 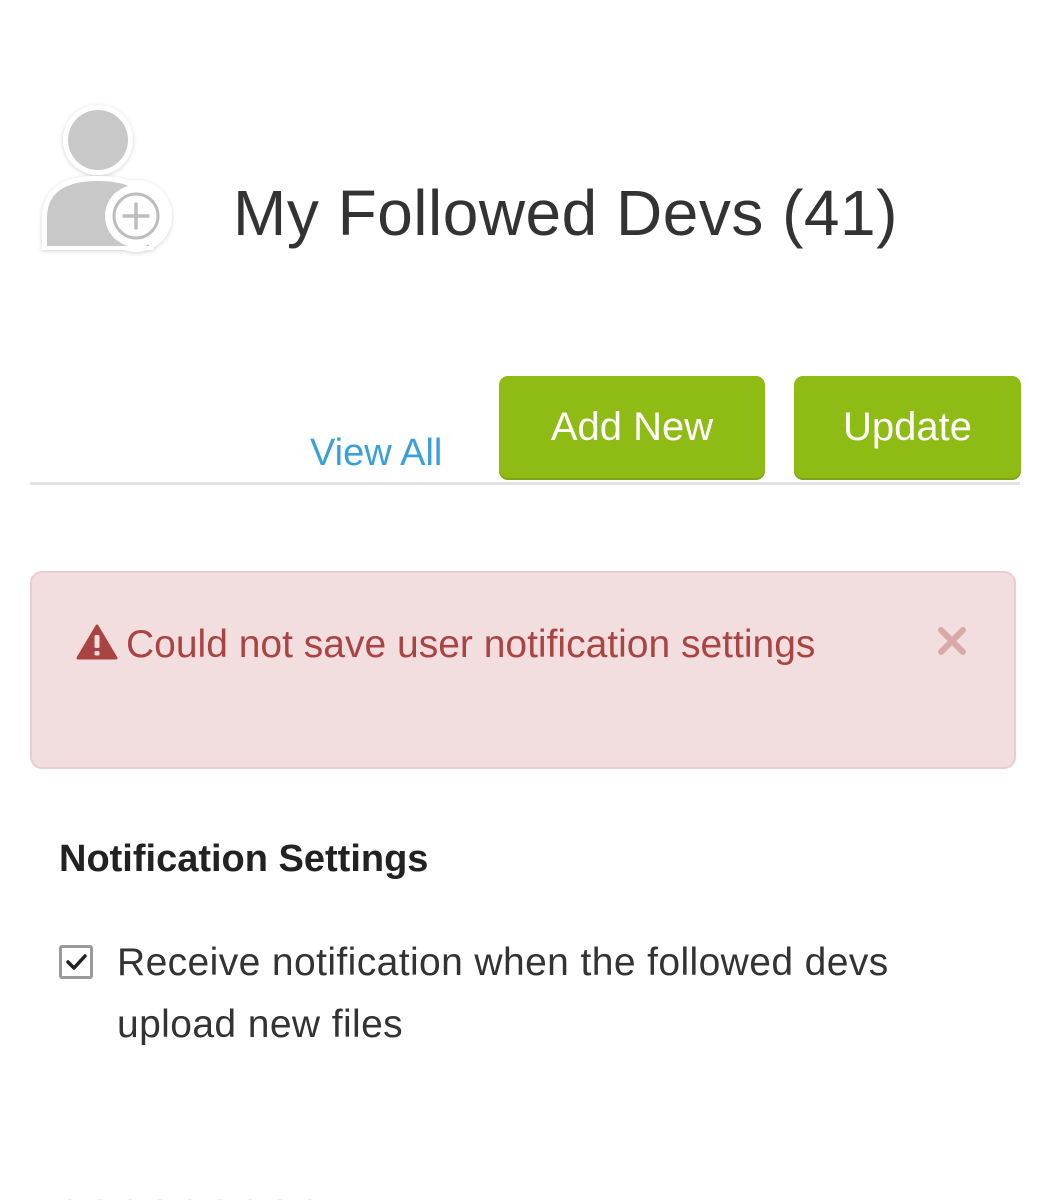 I want to click on star-rating-icon, so click(x=190, y=1194).